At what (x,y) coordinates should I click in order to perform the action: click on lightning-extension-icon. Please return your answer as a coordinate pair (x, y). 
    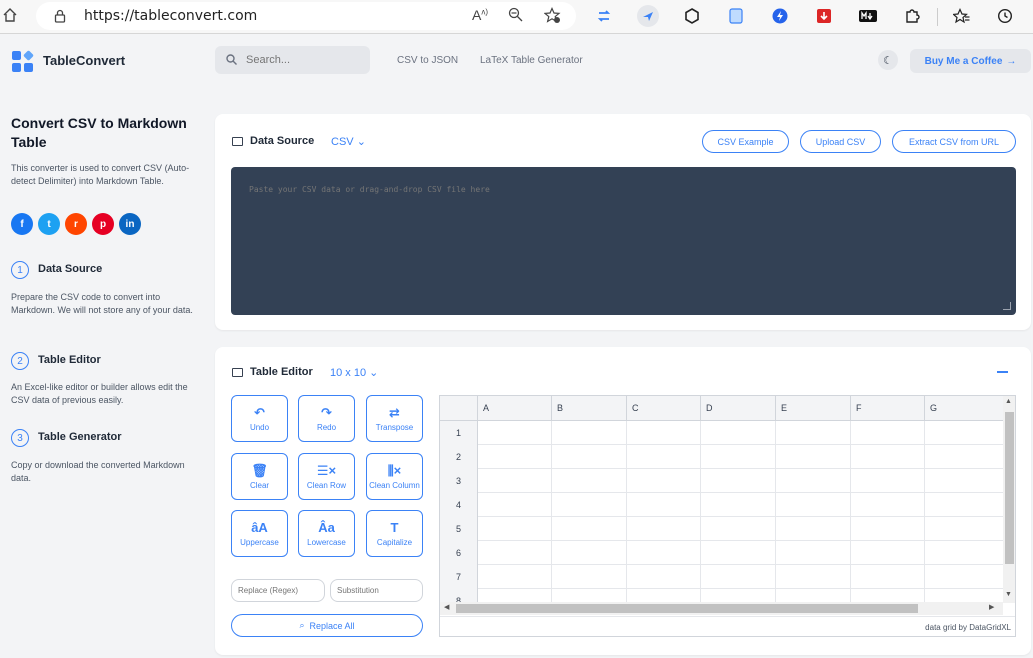
    Looking at the image, I should click on (780, 16).